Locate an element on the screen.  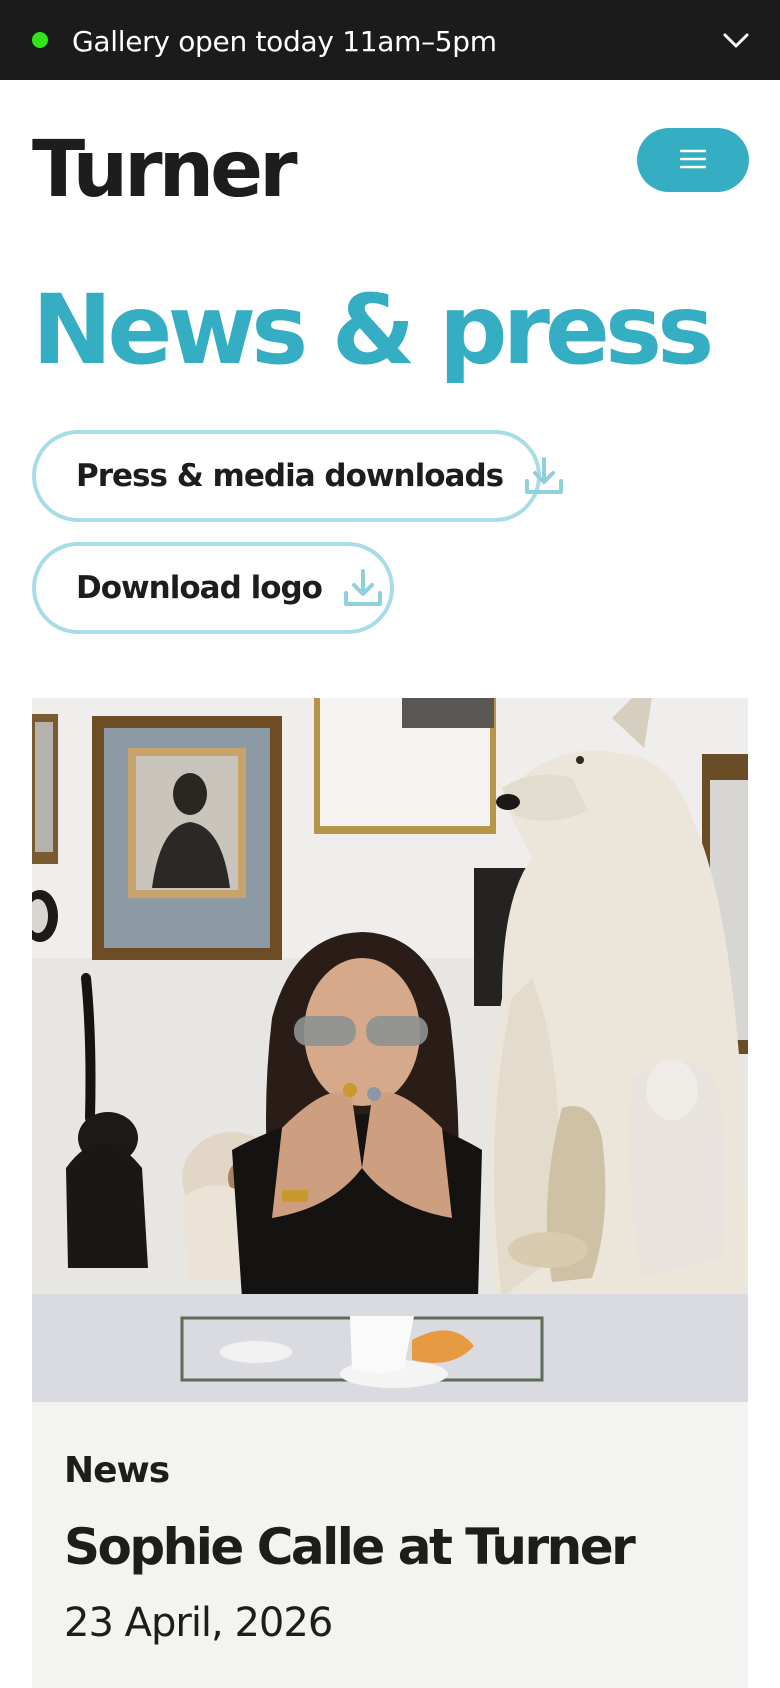
site-logo: Turner is located at coordinates (165, 170).